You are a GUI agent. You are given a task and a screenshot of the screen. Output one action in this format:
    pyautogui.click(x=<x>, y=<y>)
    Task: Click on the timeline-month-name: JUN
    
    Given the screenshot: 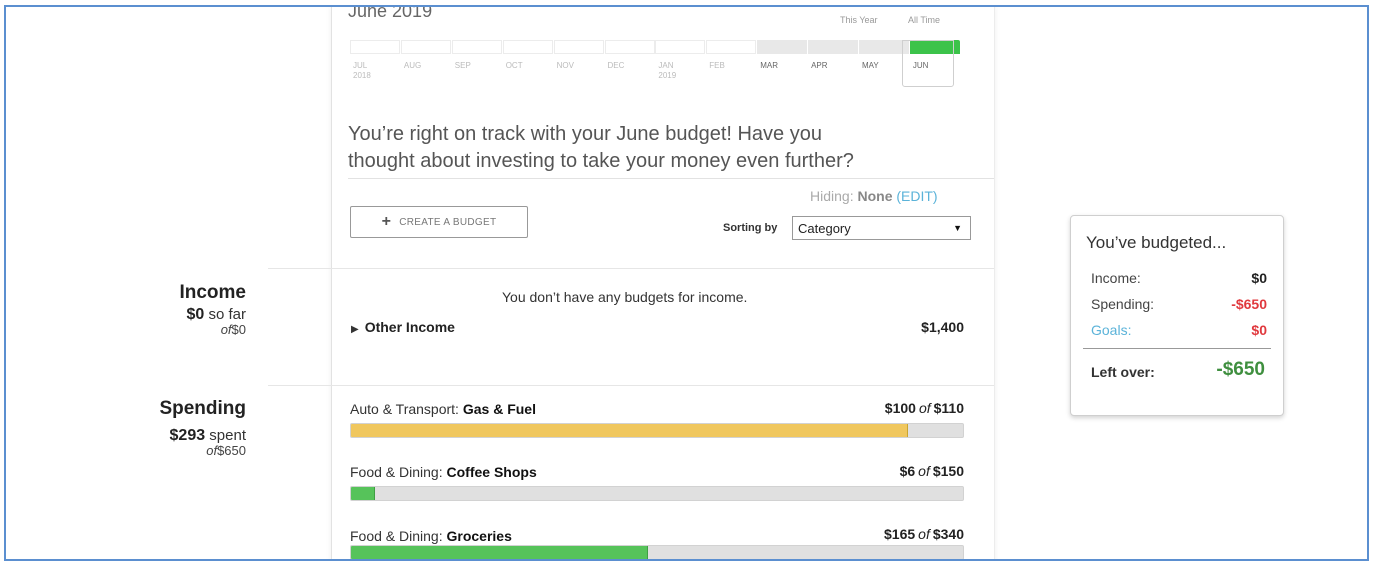 What is the action you would take?
    pyautogui.click(x=920, y=65)
    